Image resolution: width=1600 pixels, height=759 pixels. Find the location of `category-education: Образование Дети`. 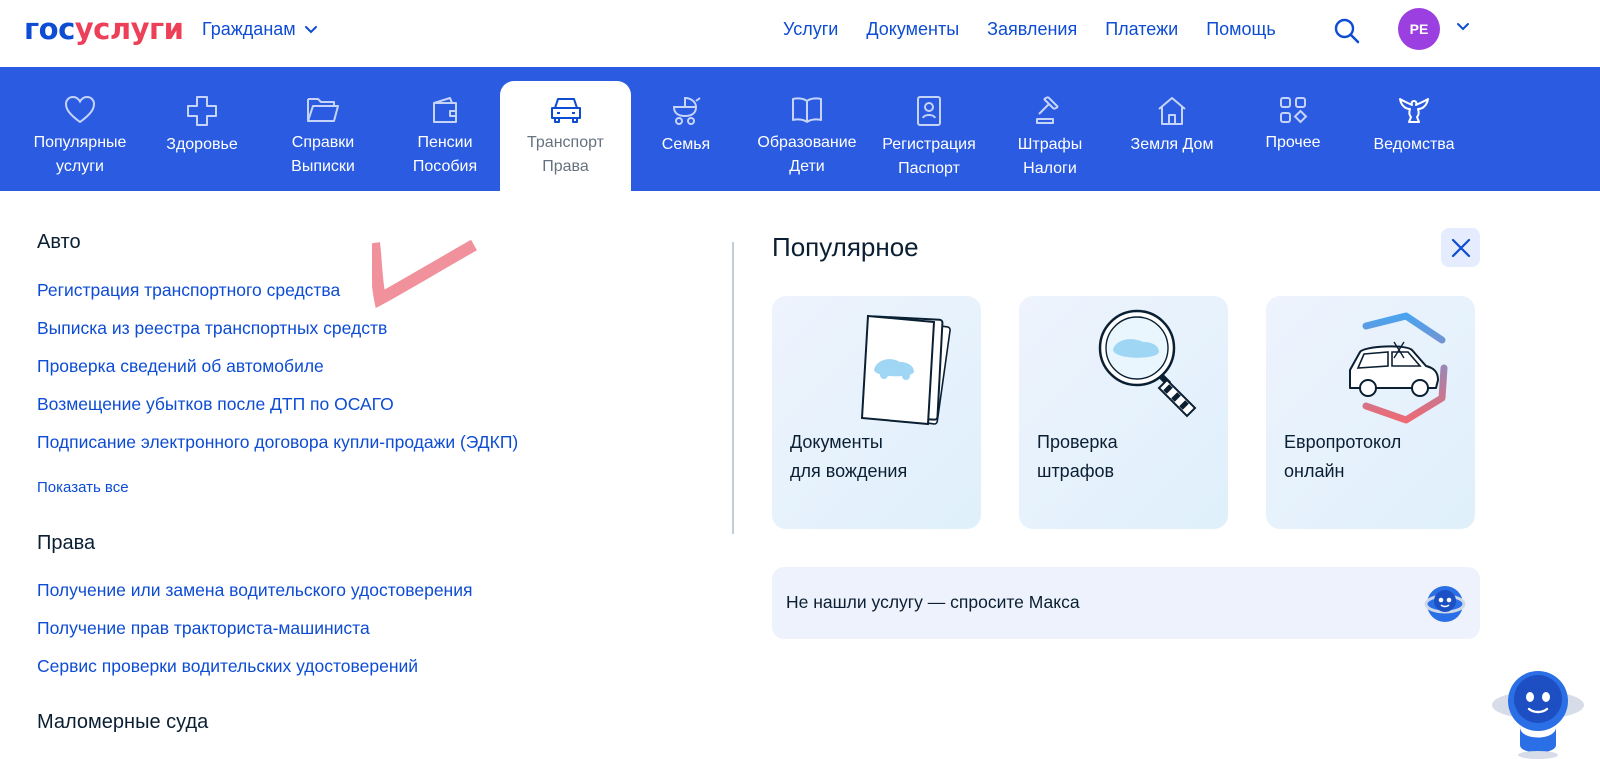

category-education: Образование Дети is located at coordinates (807, 136).